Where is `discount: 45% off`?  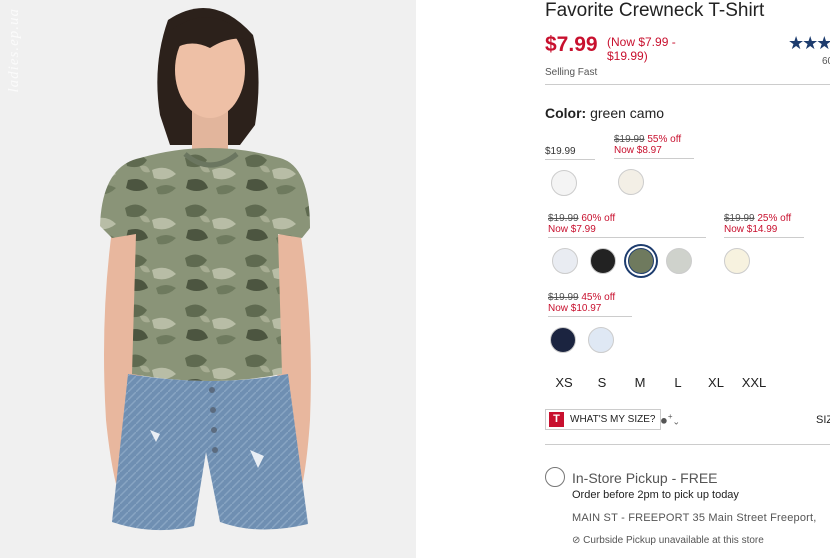 discount: 45% off is located at coordinates (598, 297).